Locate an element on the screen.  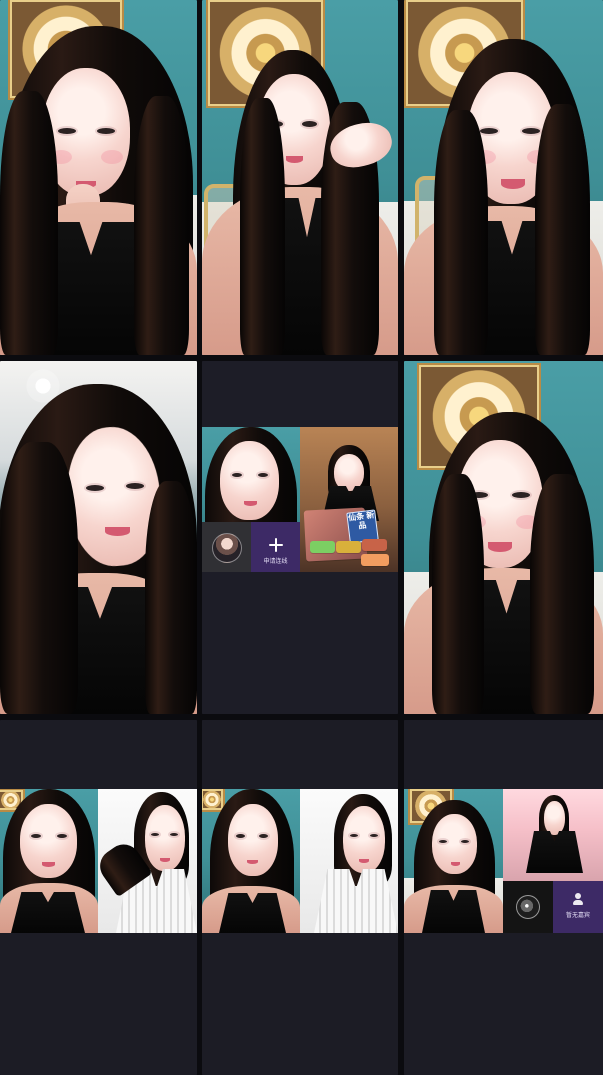
avatar is located at coordinates (227, 548).